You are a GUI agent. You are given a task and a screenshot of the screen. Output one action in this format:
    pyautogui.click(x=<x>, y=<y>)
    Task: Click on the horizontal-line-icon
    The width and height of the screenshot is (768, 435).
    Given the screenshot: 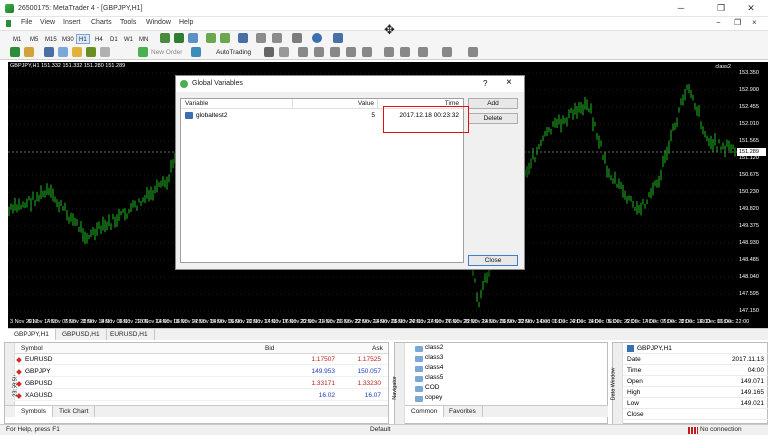 What is the action you would take?
    pyautogui.click(x=319, y=52)
    